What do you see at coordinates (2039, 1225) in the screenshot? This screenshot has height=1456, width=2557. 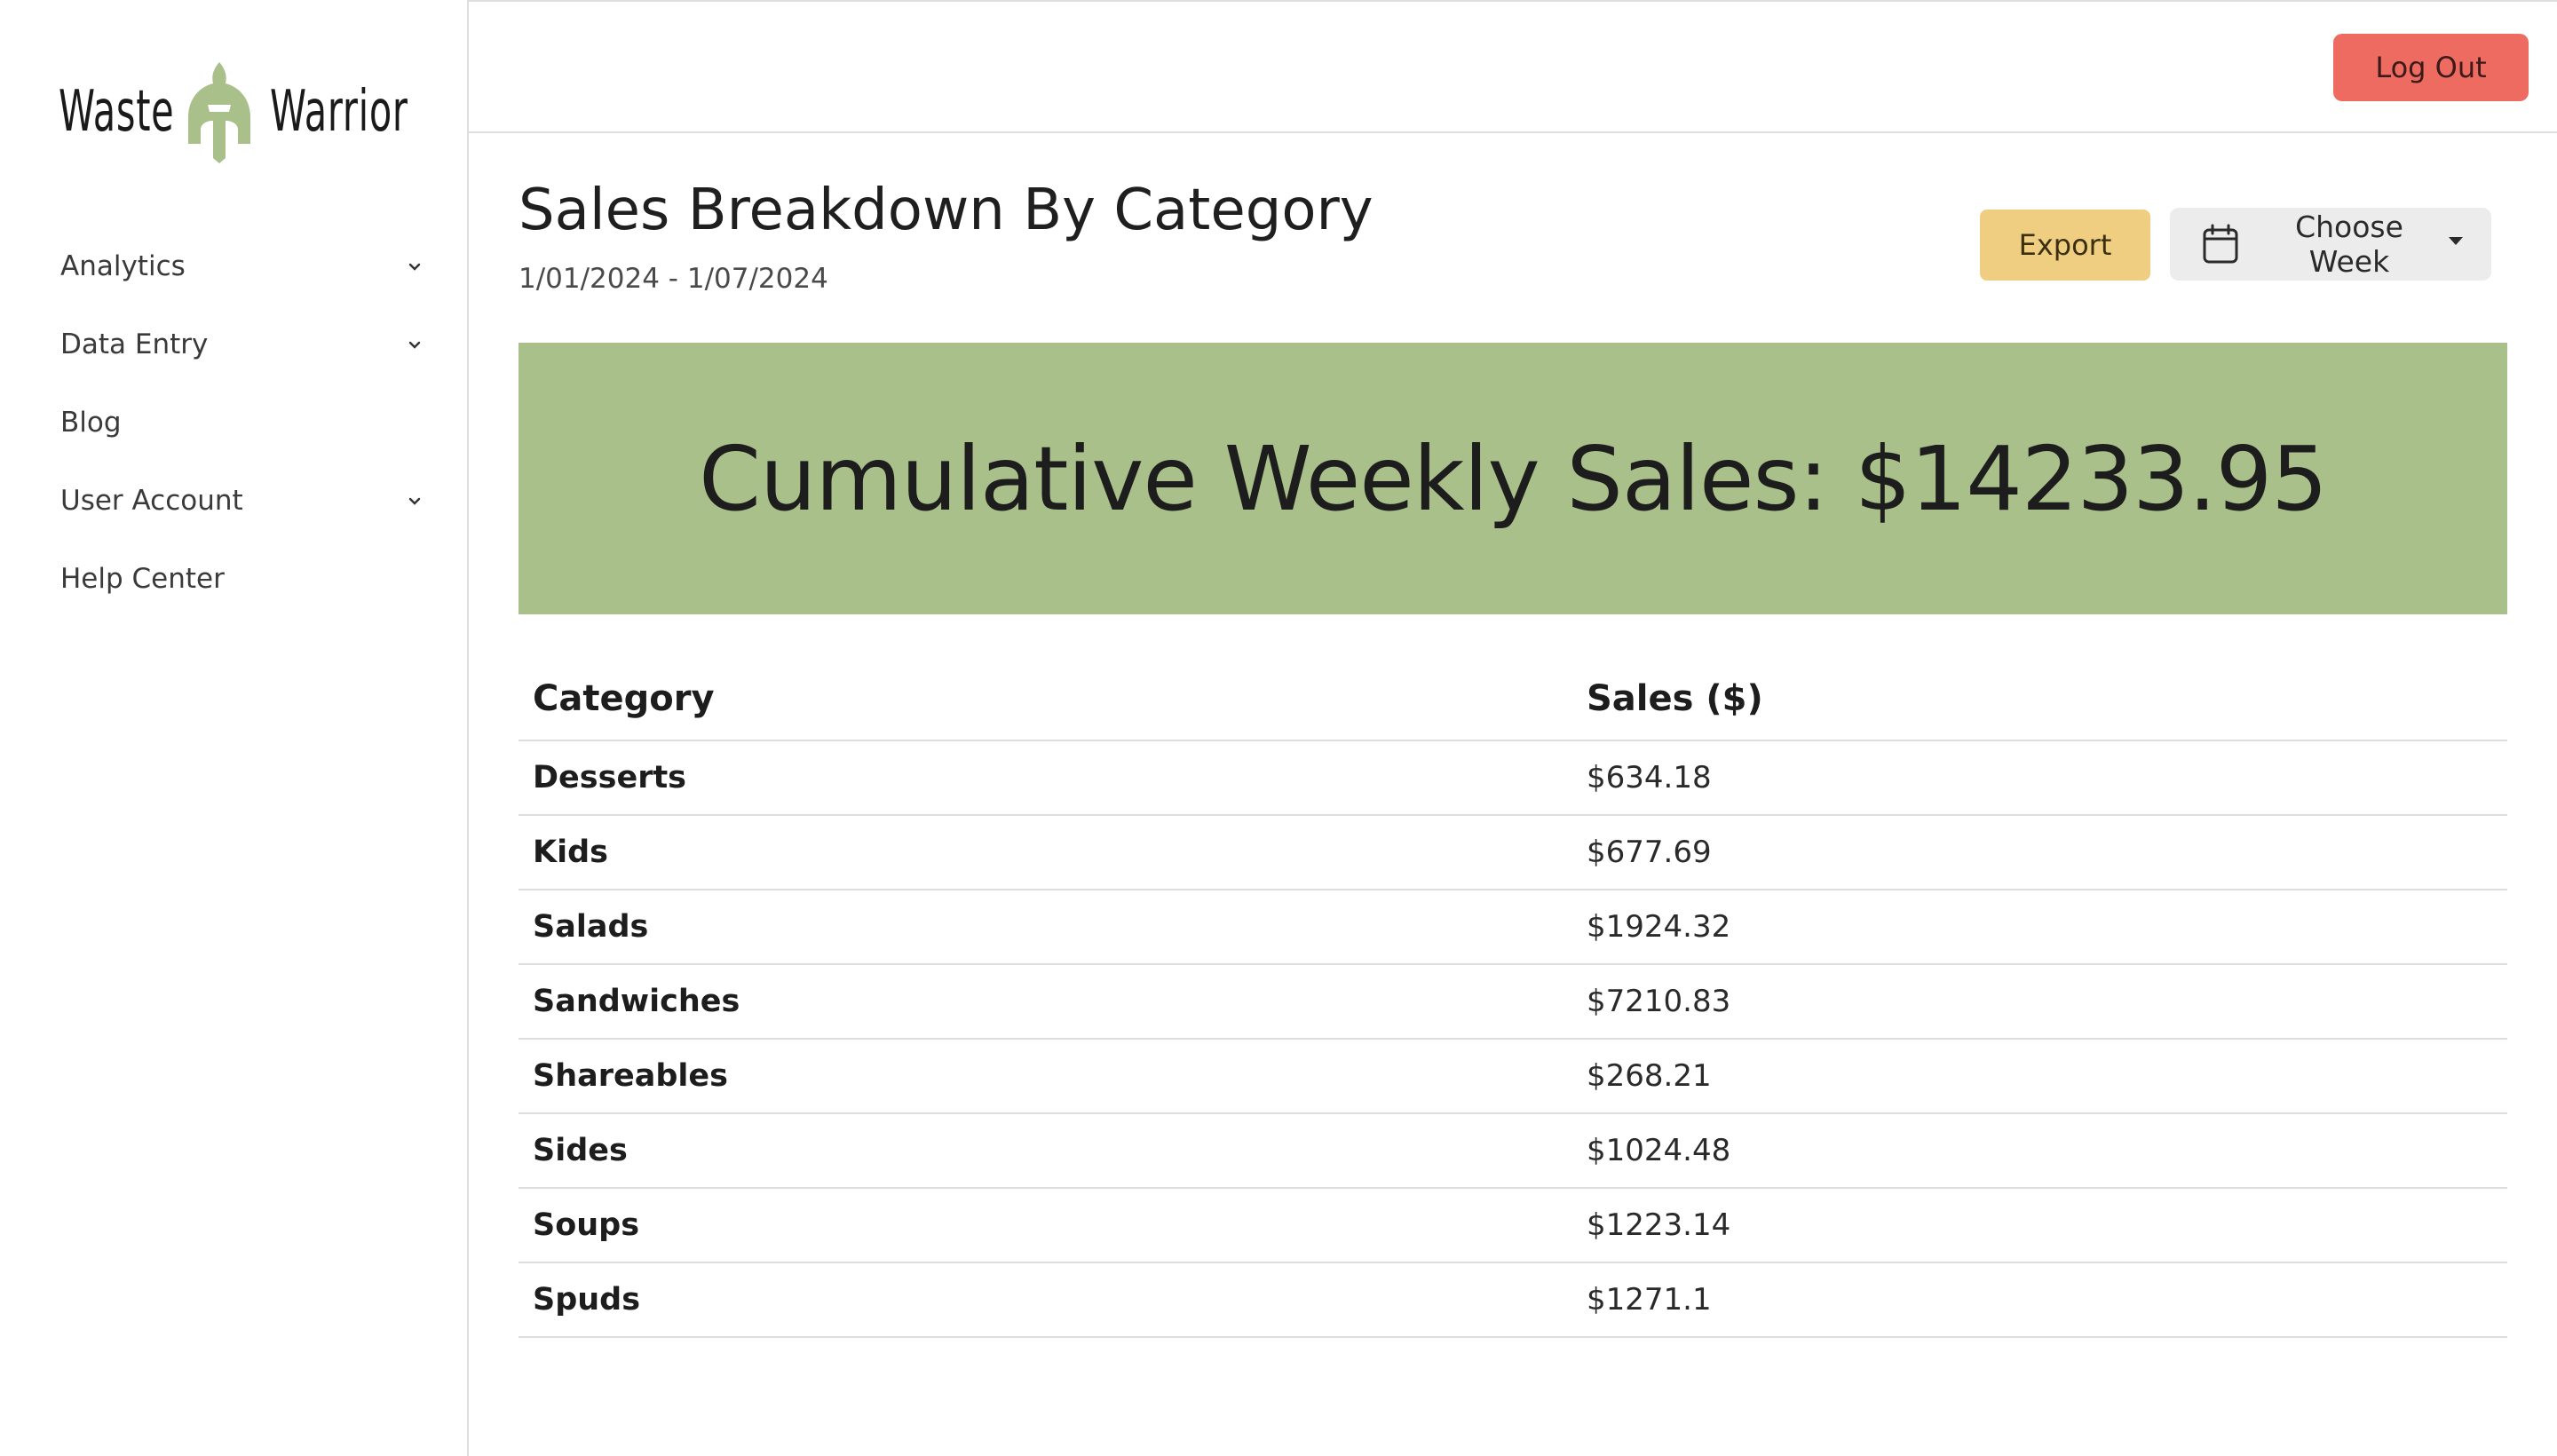 I see `sales-cell: $1223.14` at bounding box center [2039, 1225].